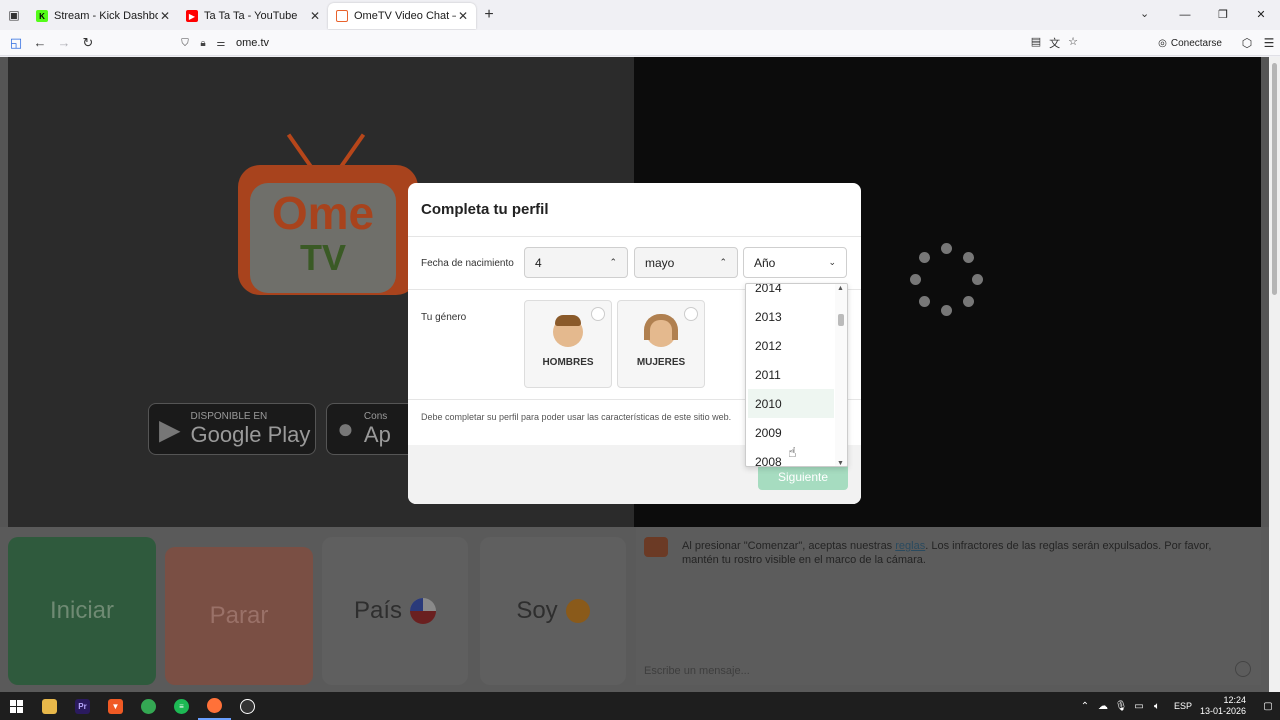 This screenshot has width=1280, height=720. I want to click on volume-icon: 🔈︎, so click(1157, 706).